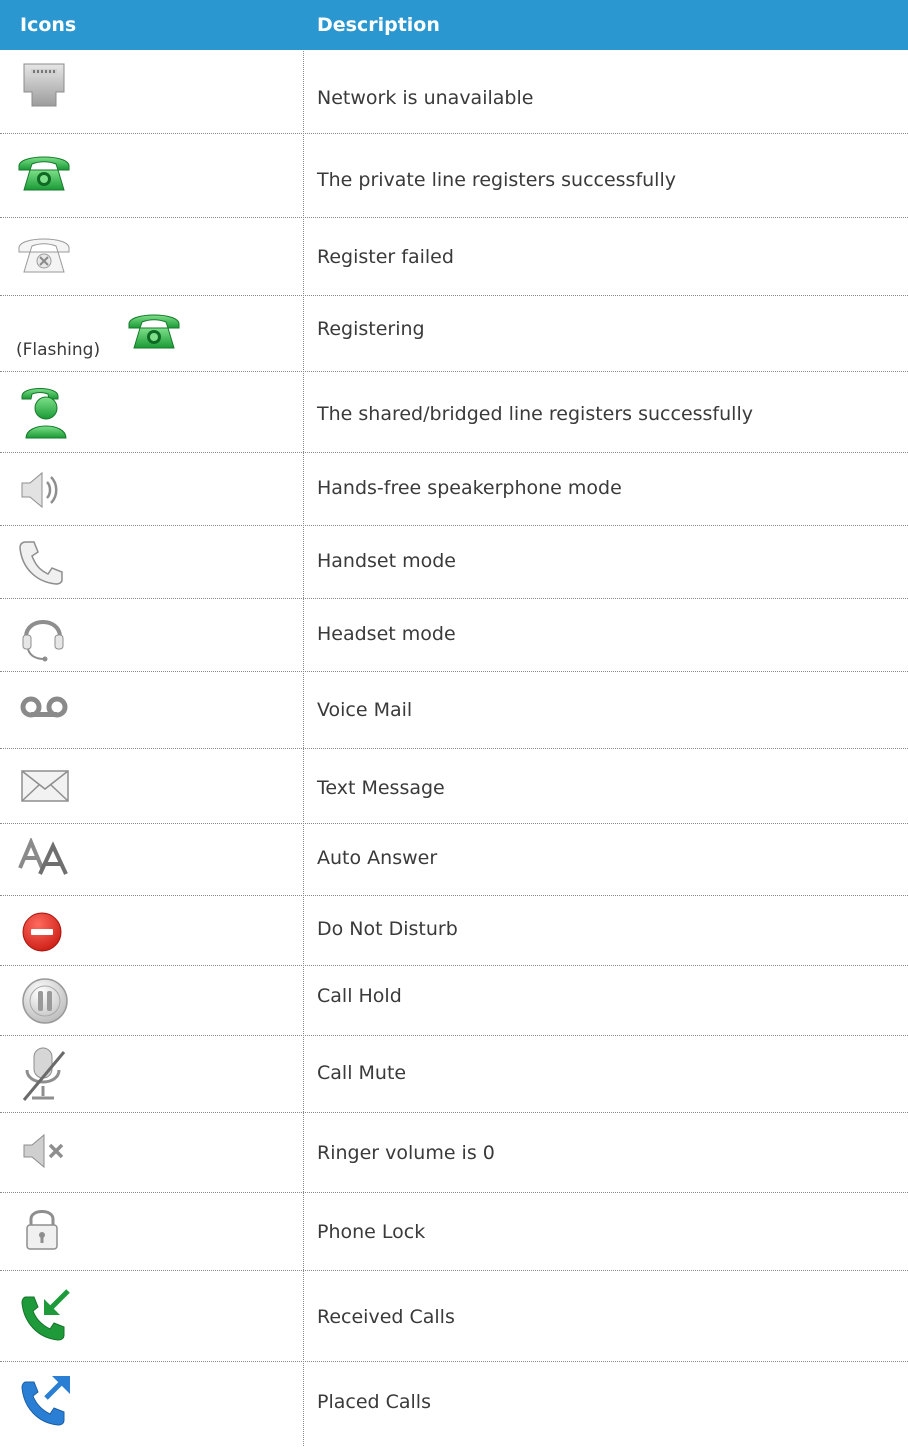 Image resolution: width=908 pixels, height=1452 pixels. I want to click on table-row: (Flashing) Registering, so click(454, 334).